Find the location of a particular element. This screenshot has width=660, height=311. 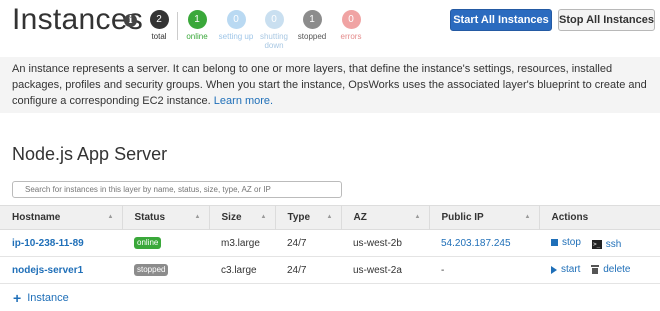

stop-action: stop is located at coordinates (566, 242).